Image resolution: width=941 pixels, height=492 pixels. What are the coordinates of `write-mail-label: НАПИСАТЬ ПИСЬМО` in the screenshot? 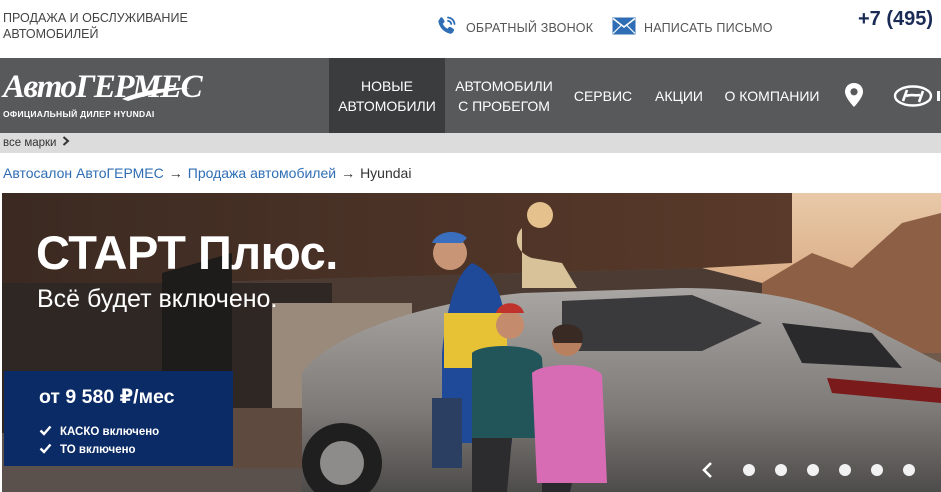 It's located at (708, 28).